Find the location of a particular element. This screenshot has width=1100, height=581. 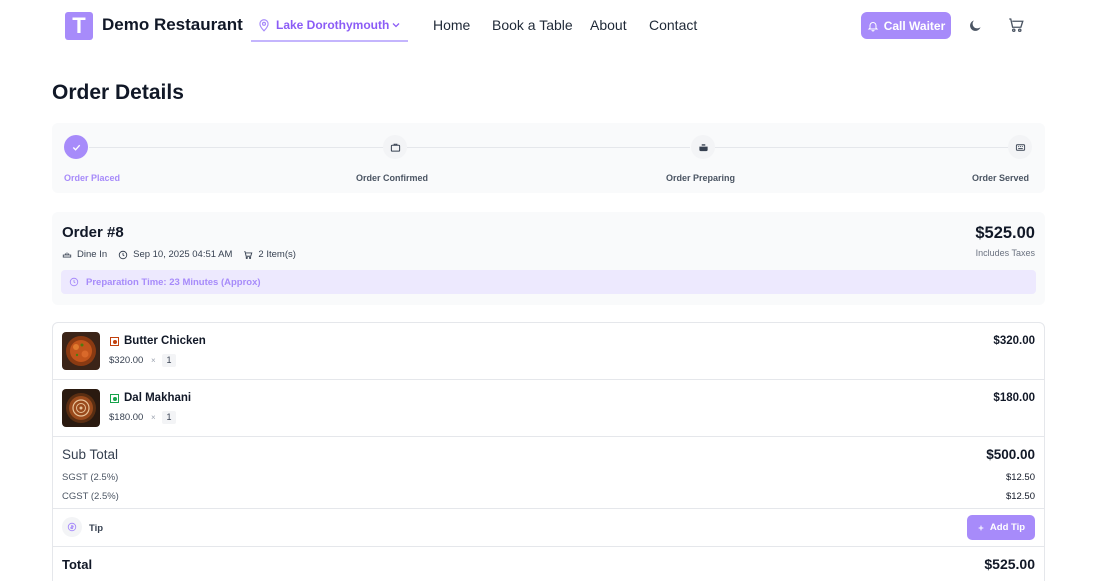

cooking-pot-icon is located at coordinates (703, 147).